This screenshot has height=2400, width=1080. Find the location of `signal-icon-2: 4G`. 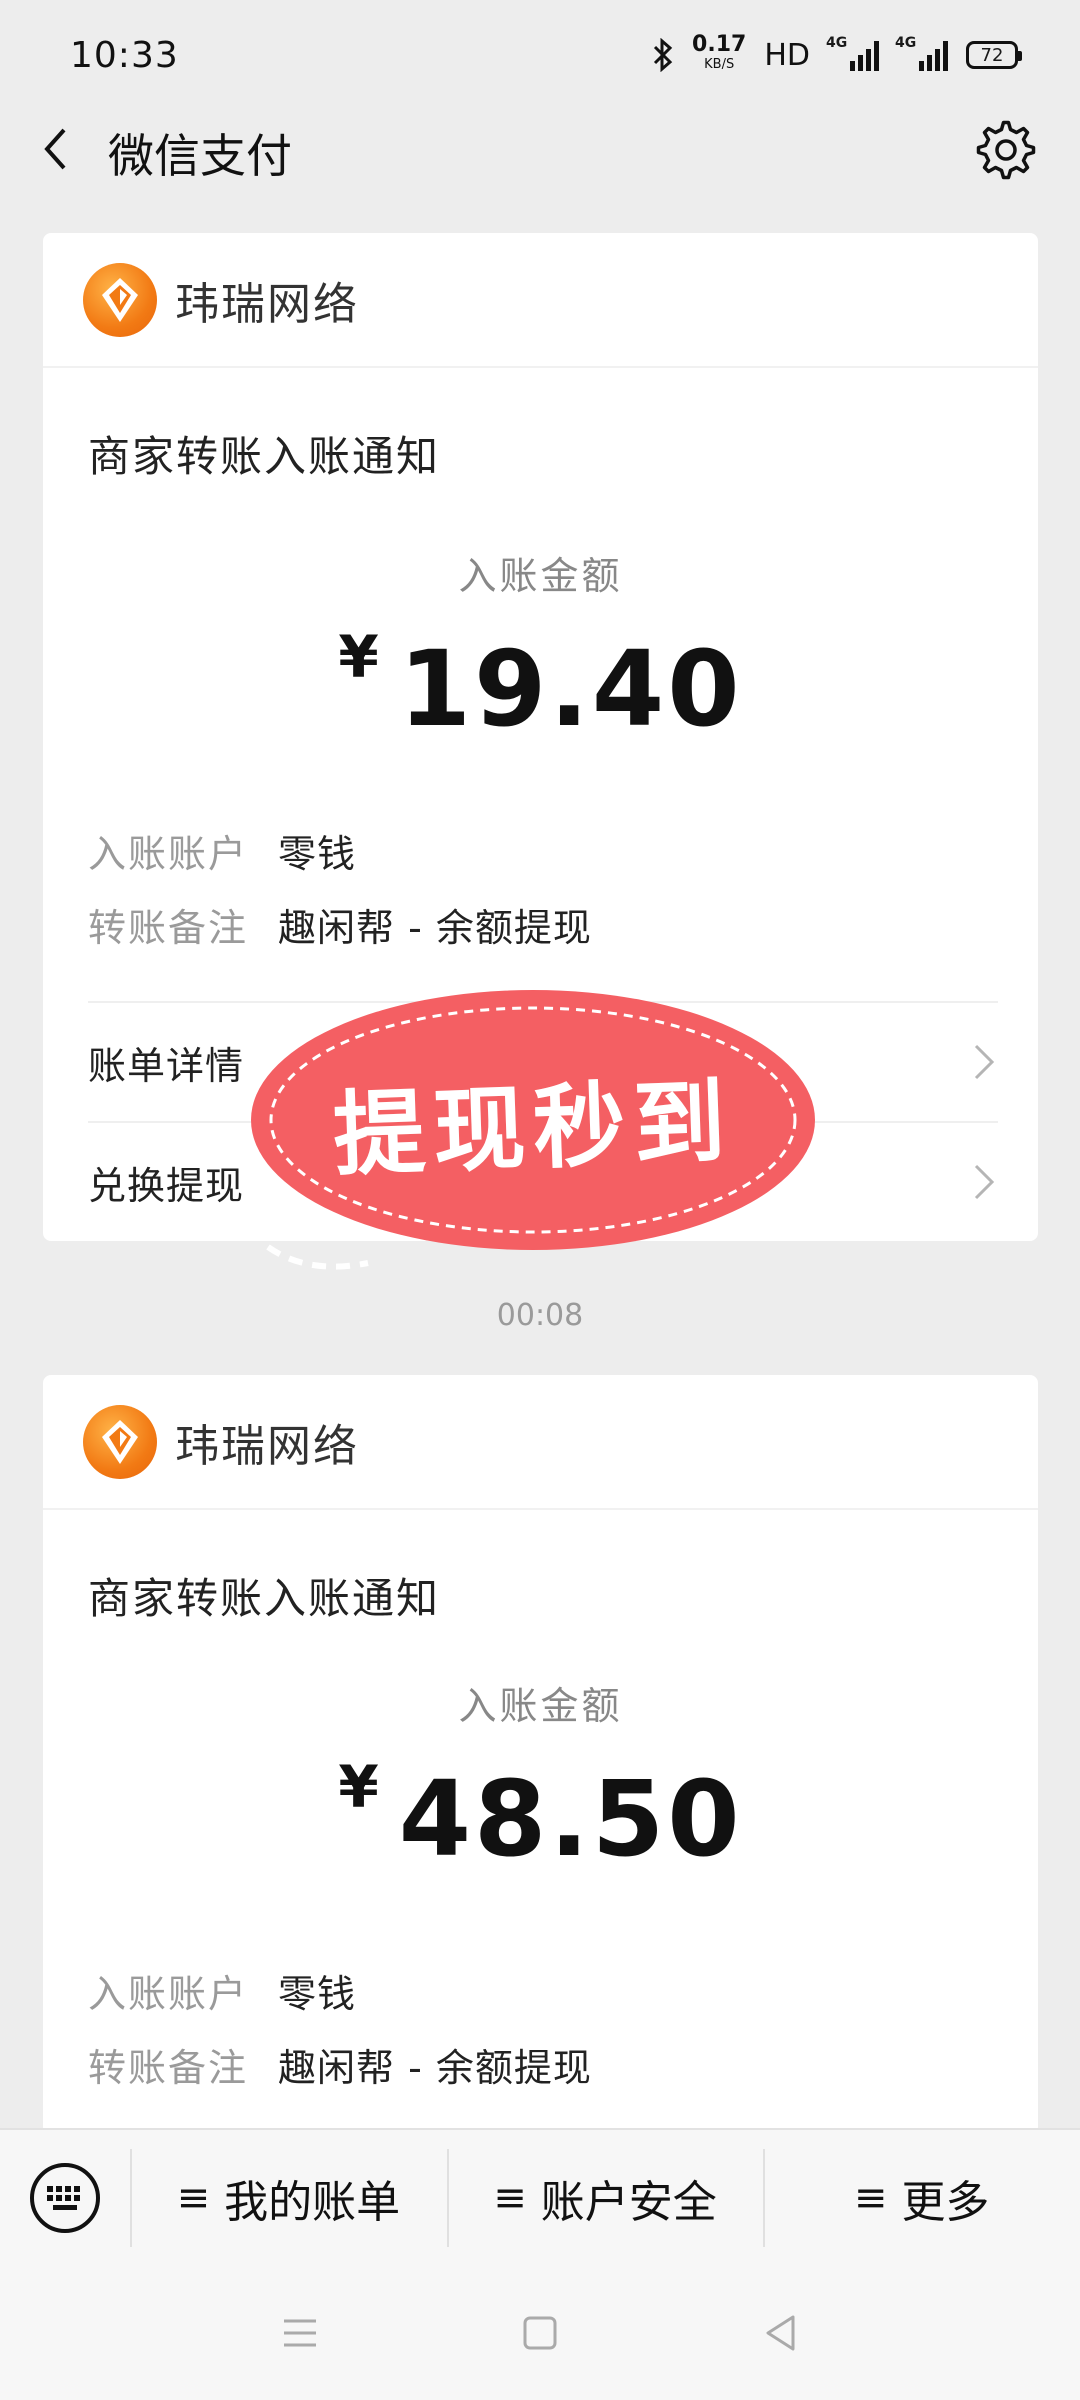

signal-icon-2: 4G is located at coordinates (921, 53).